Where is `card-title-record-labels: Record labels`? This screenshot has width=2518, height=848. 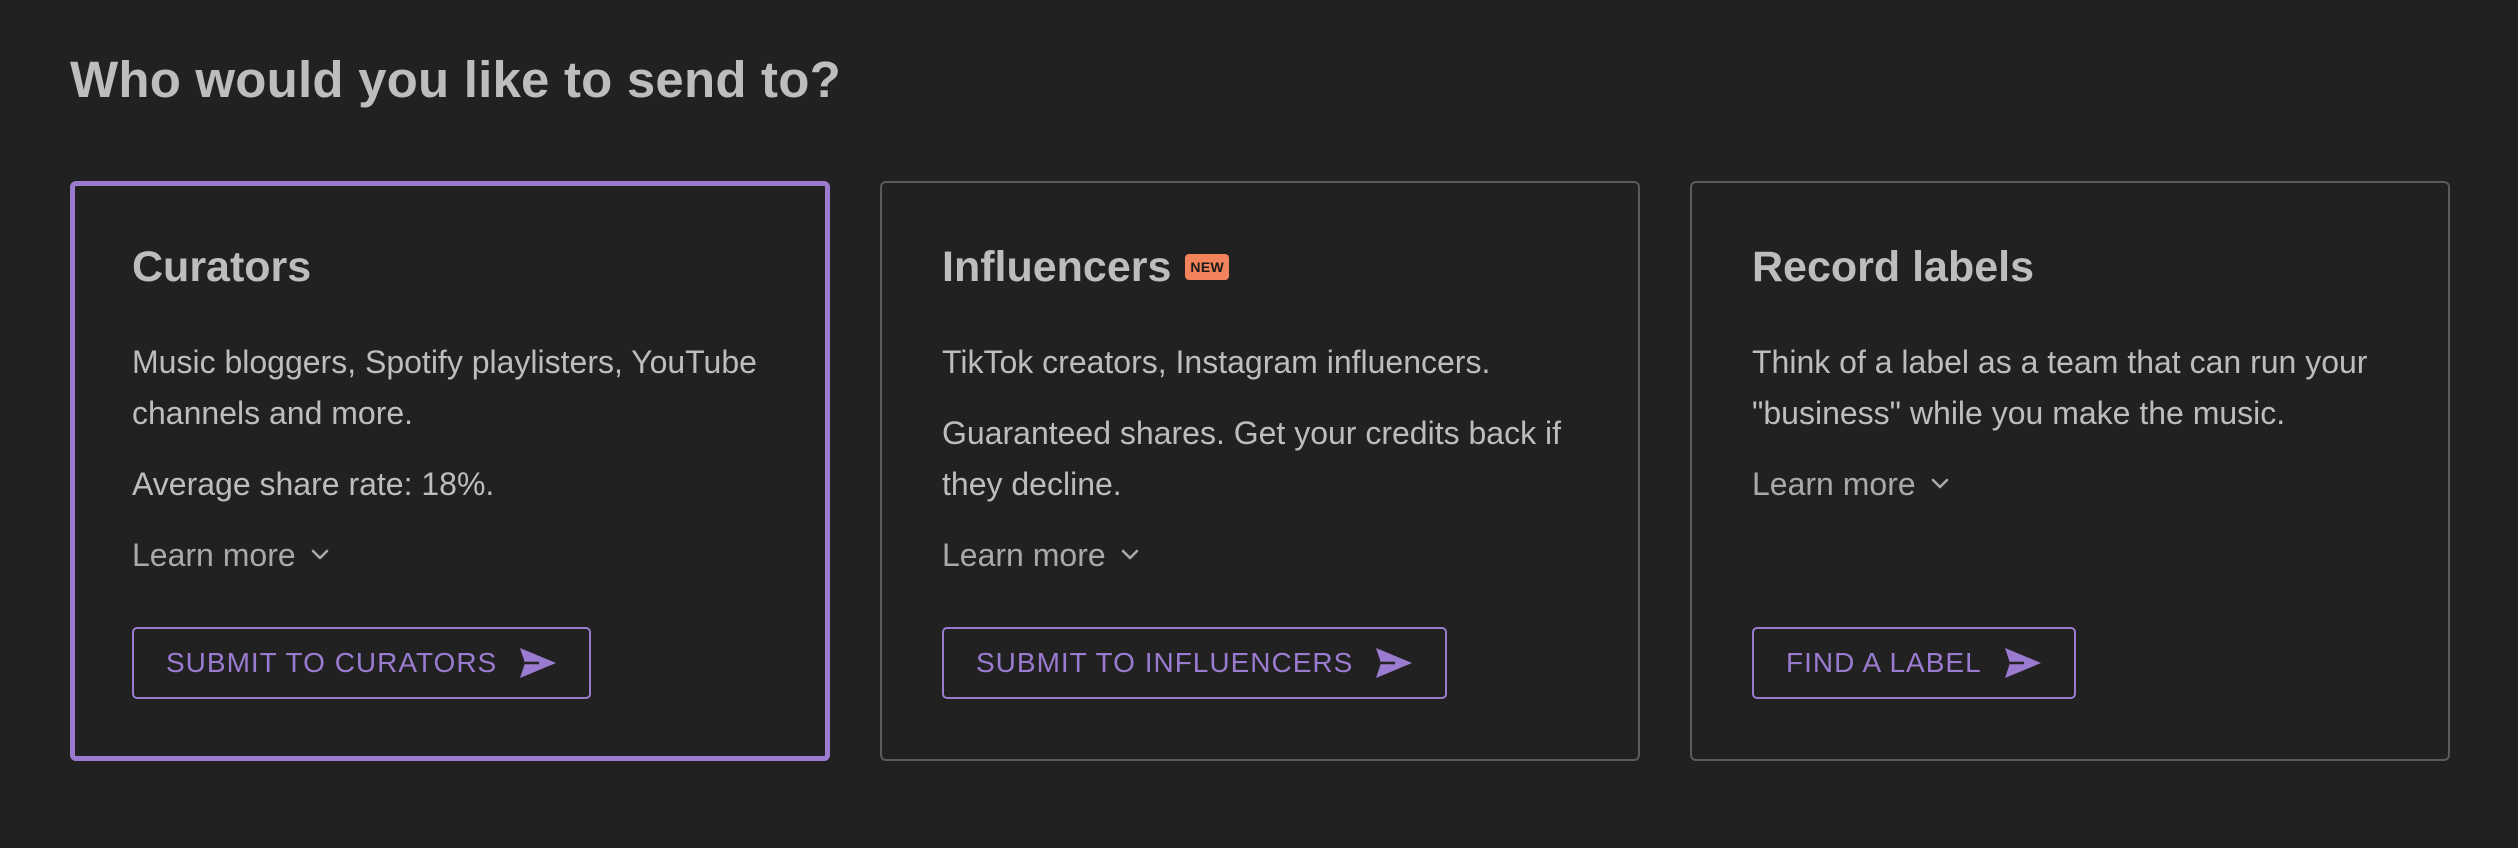 card-title-record-labels: Record labels is located at coordinates (2070, 267).